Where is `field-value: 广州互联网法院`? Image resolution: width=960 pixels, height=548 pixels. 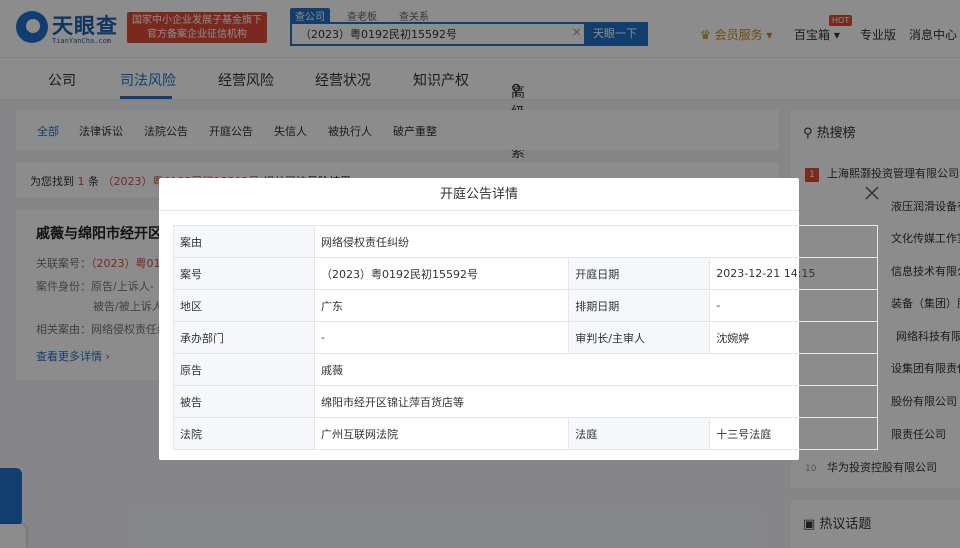 field-value: 广州互联网法院 is located at coordinates (441, 433).